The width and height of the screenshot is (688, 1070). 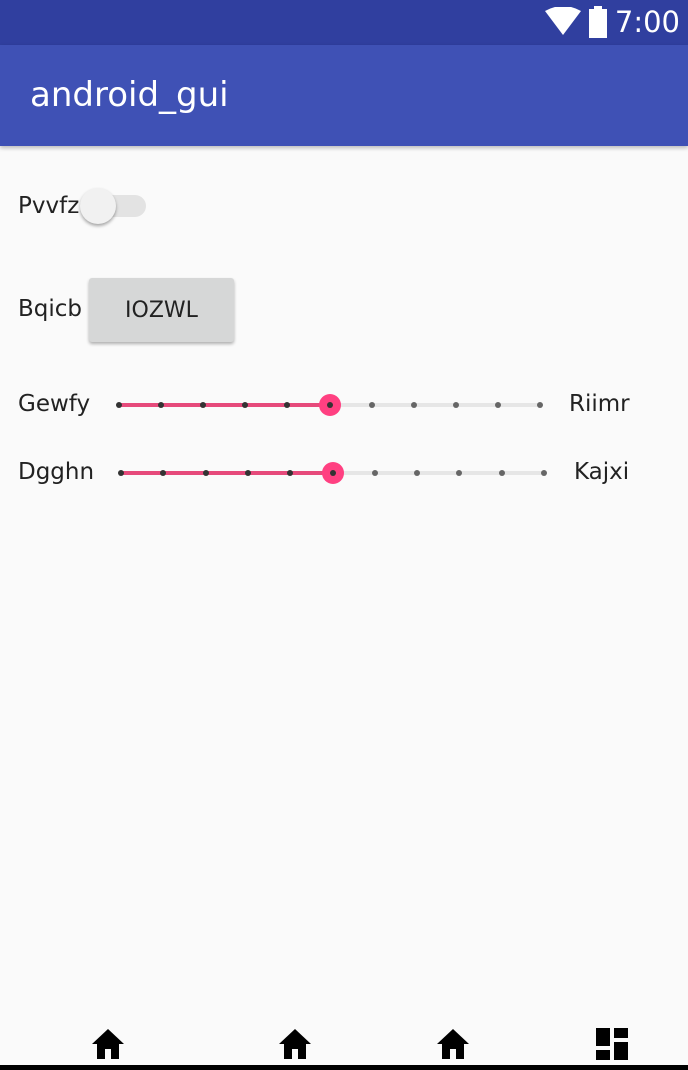 I want to click on slider-1-left-label: Gewfy, so click(x=54, y=404).